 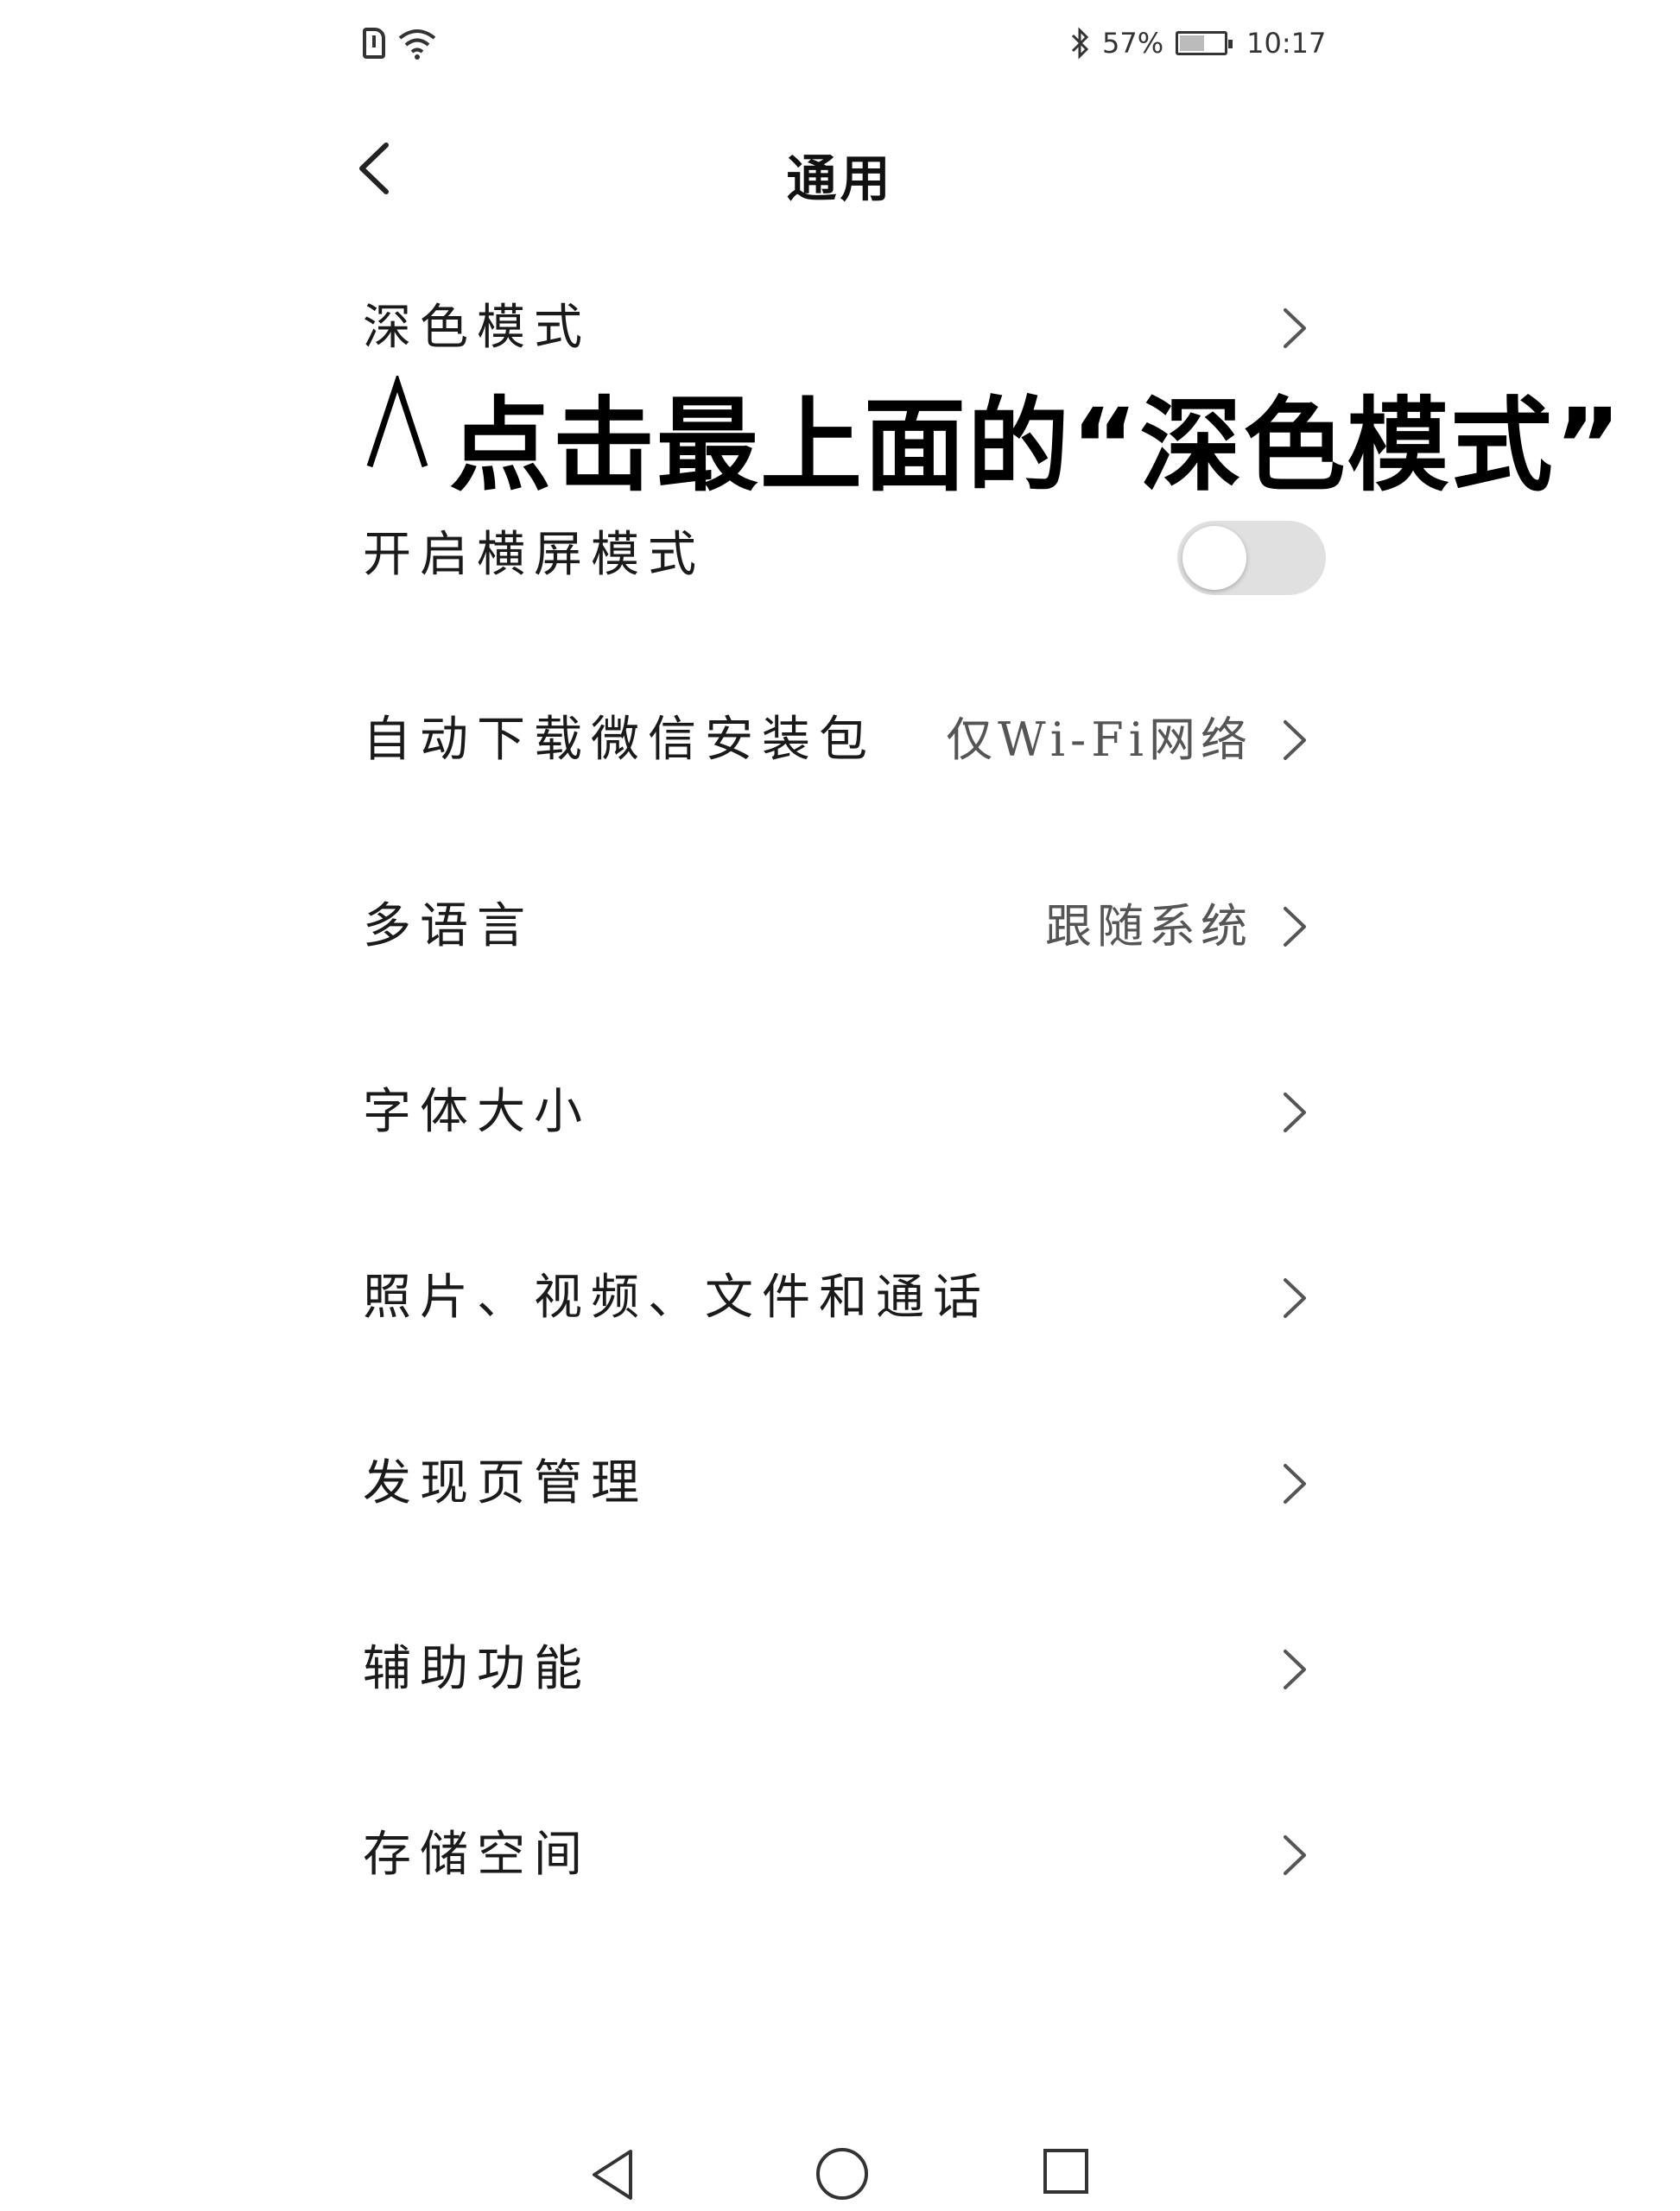 I want to click on settings-row-language: 多语言 跟随系统, so click(x=842, y=926).